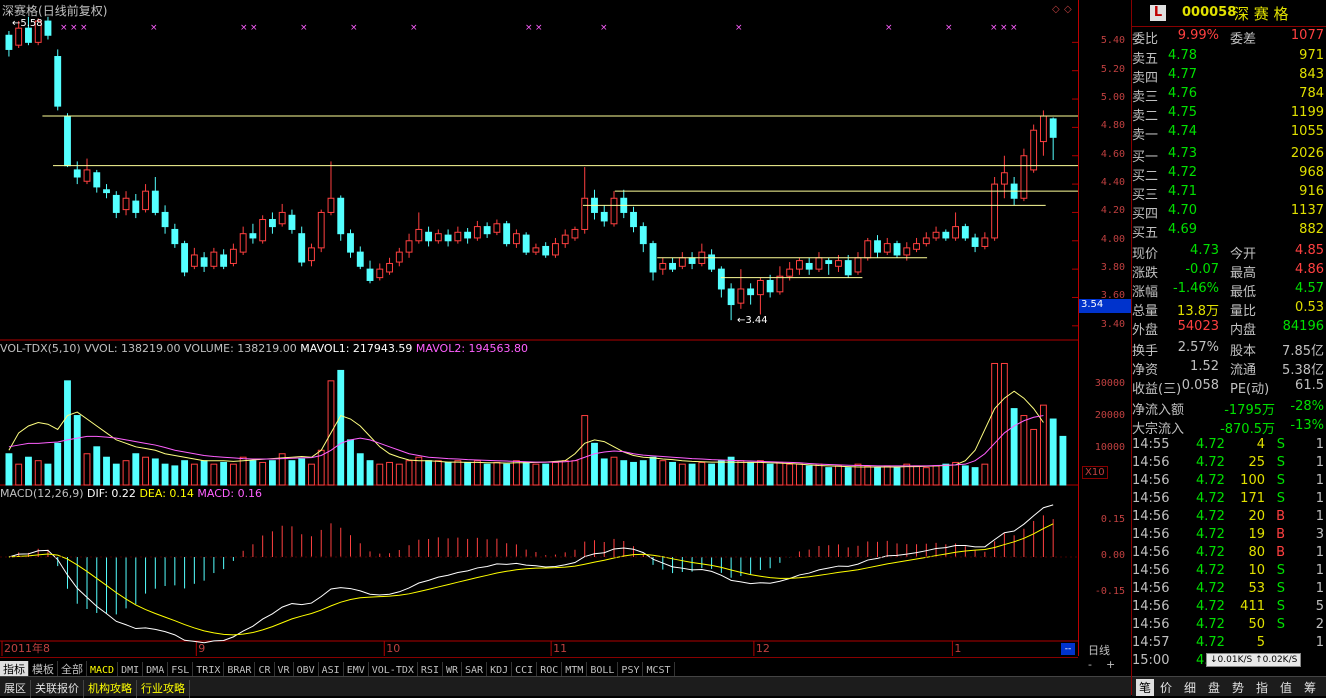 This screenshot has height=698, width=1326. What do you see at coordinates (1238, 687) in the screenshot?
I see `quote-tab: 势` at bounding box center [1238, 687].